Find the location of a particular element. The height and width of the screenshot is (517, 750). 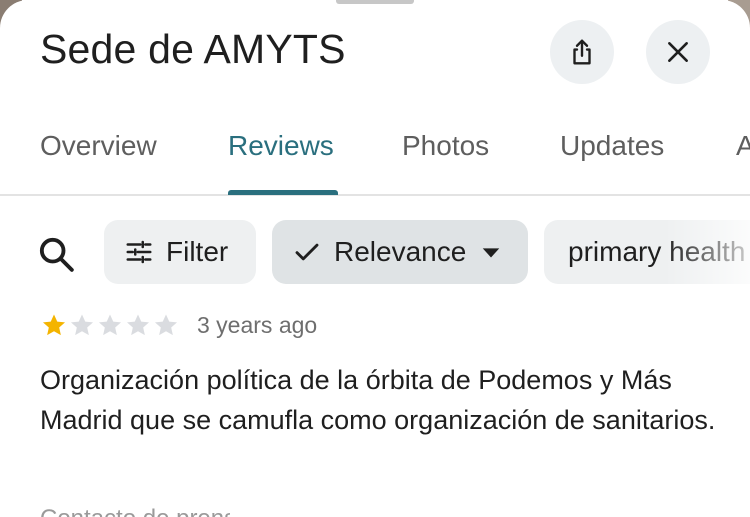

sort-relevance-chip: Relevance is located at coordinates (400, 252).